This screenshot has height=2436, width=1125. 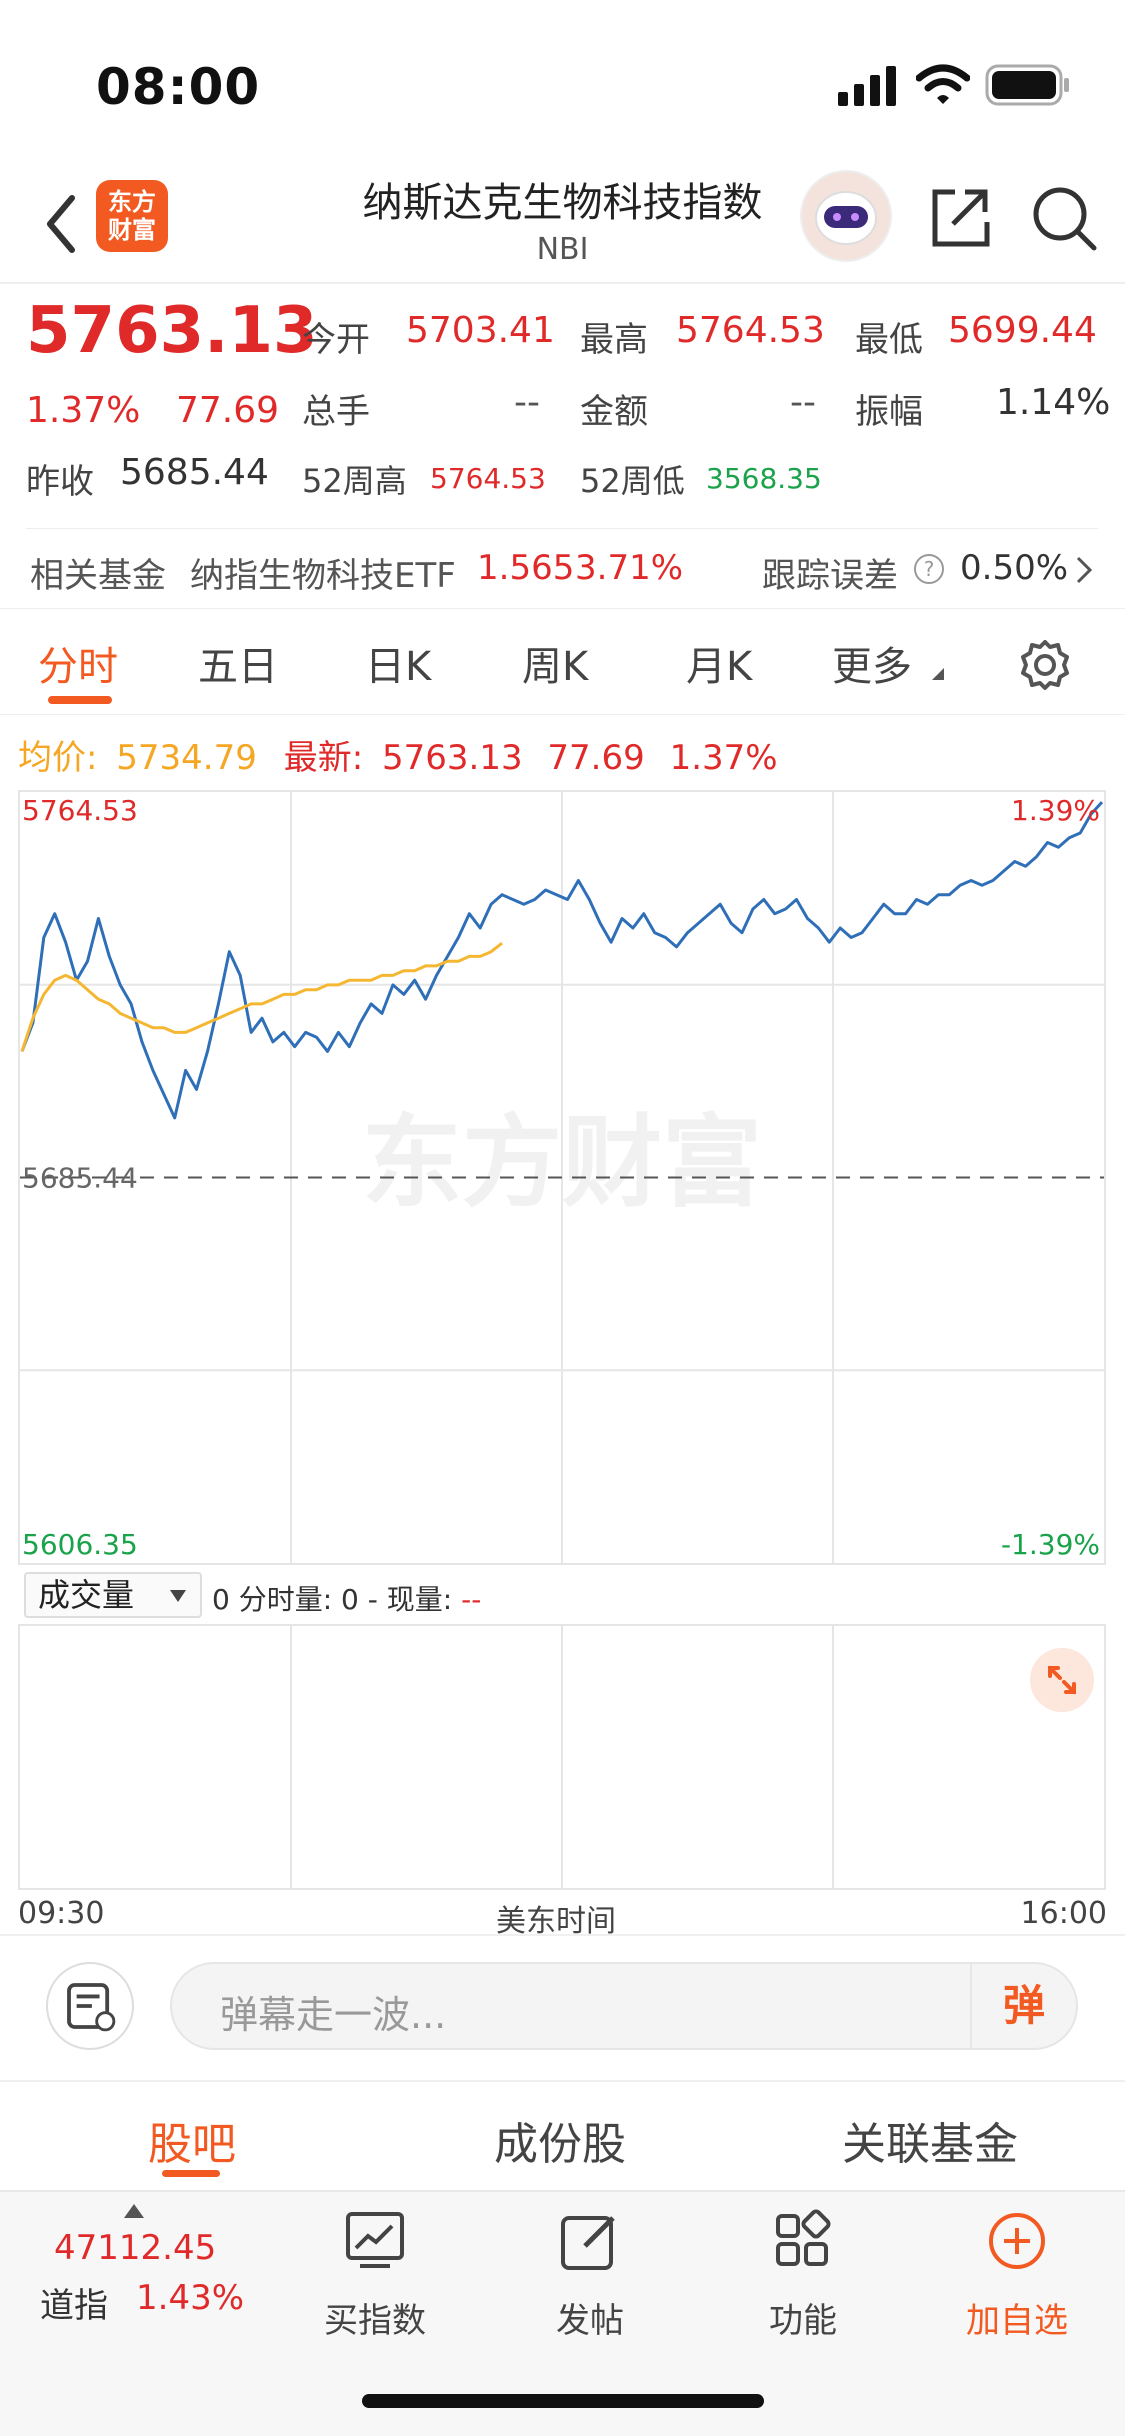 I want to click on tab-weekly-k: 周K, so click(x=555, y=663).